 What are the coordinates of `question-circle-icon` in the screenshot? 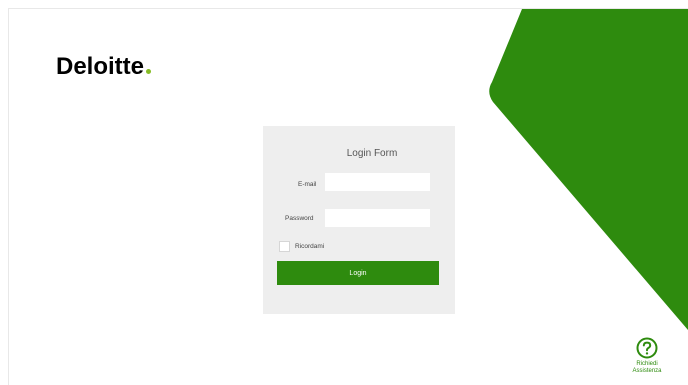 It's located at (647, 348).